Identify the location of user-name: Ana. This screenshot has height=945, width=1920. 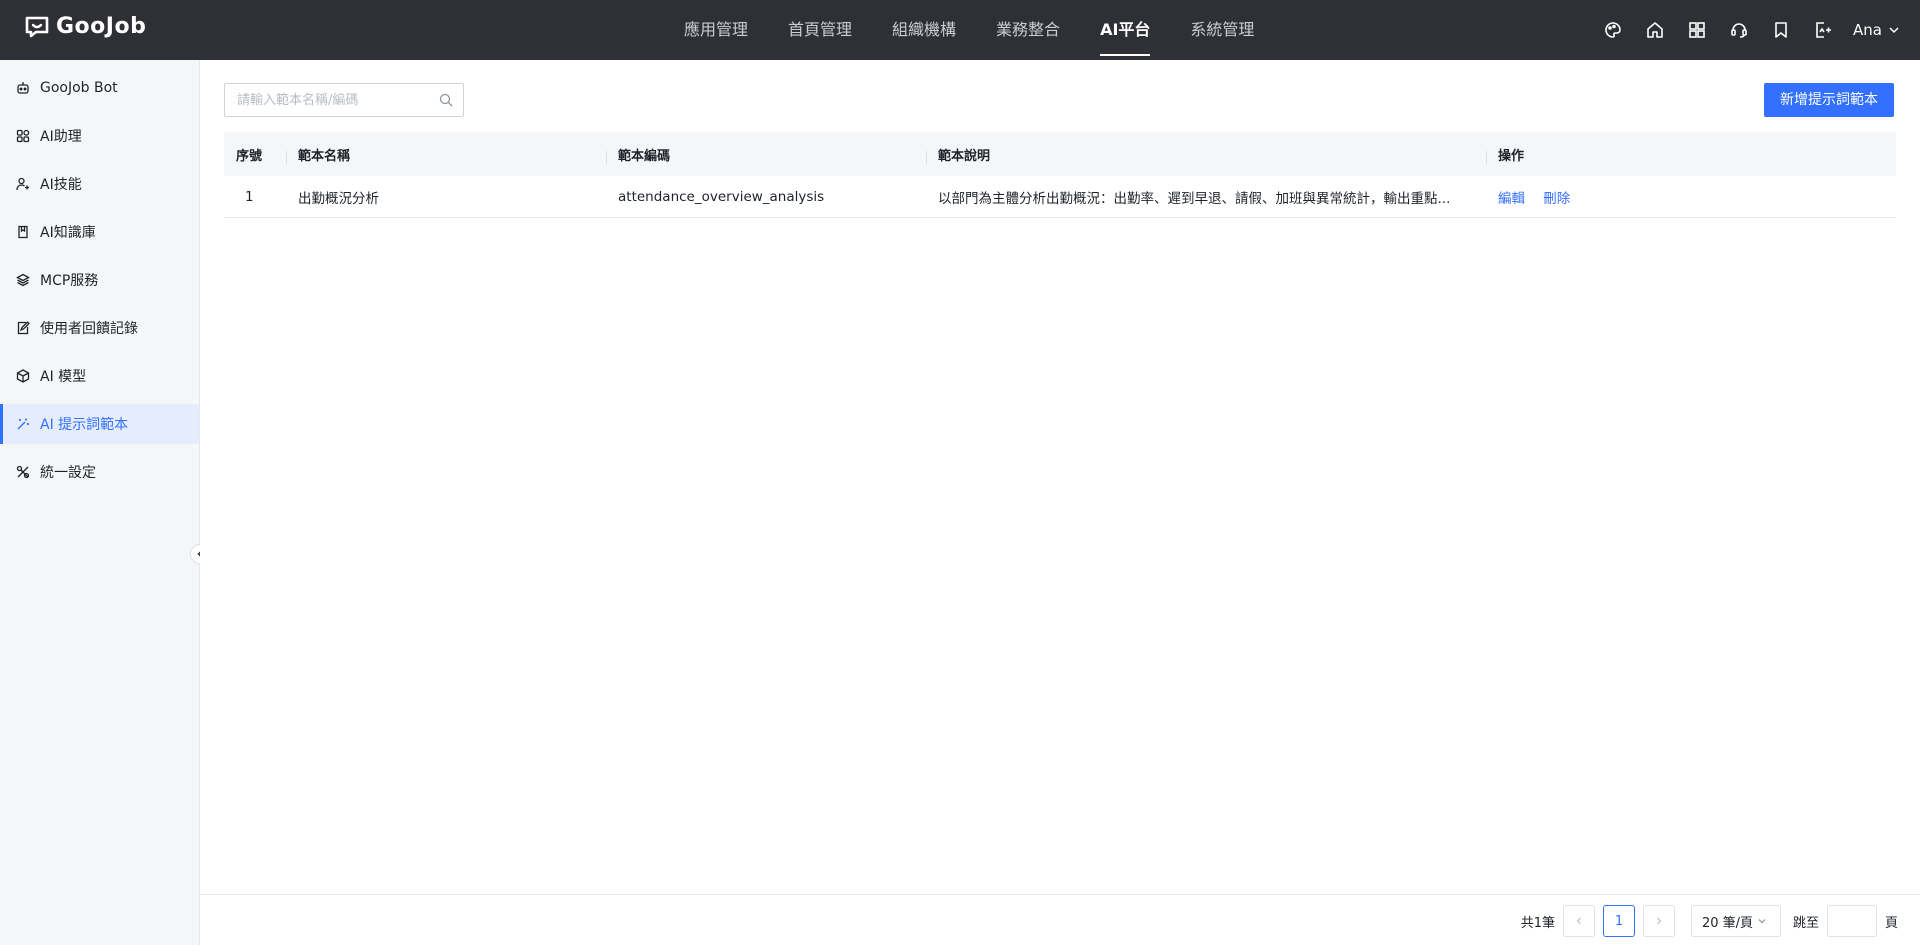
(1867, 30).